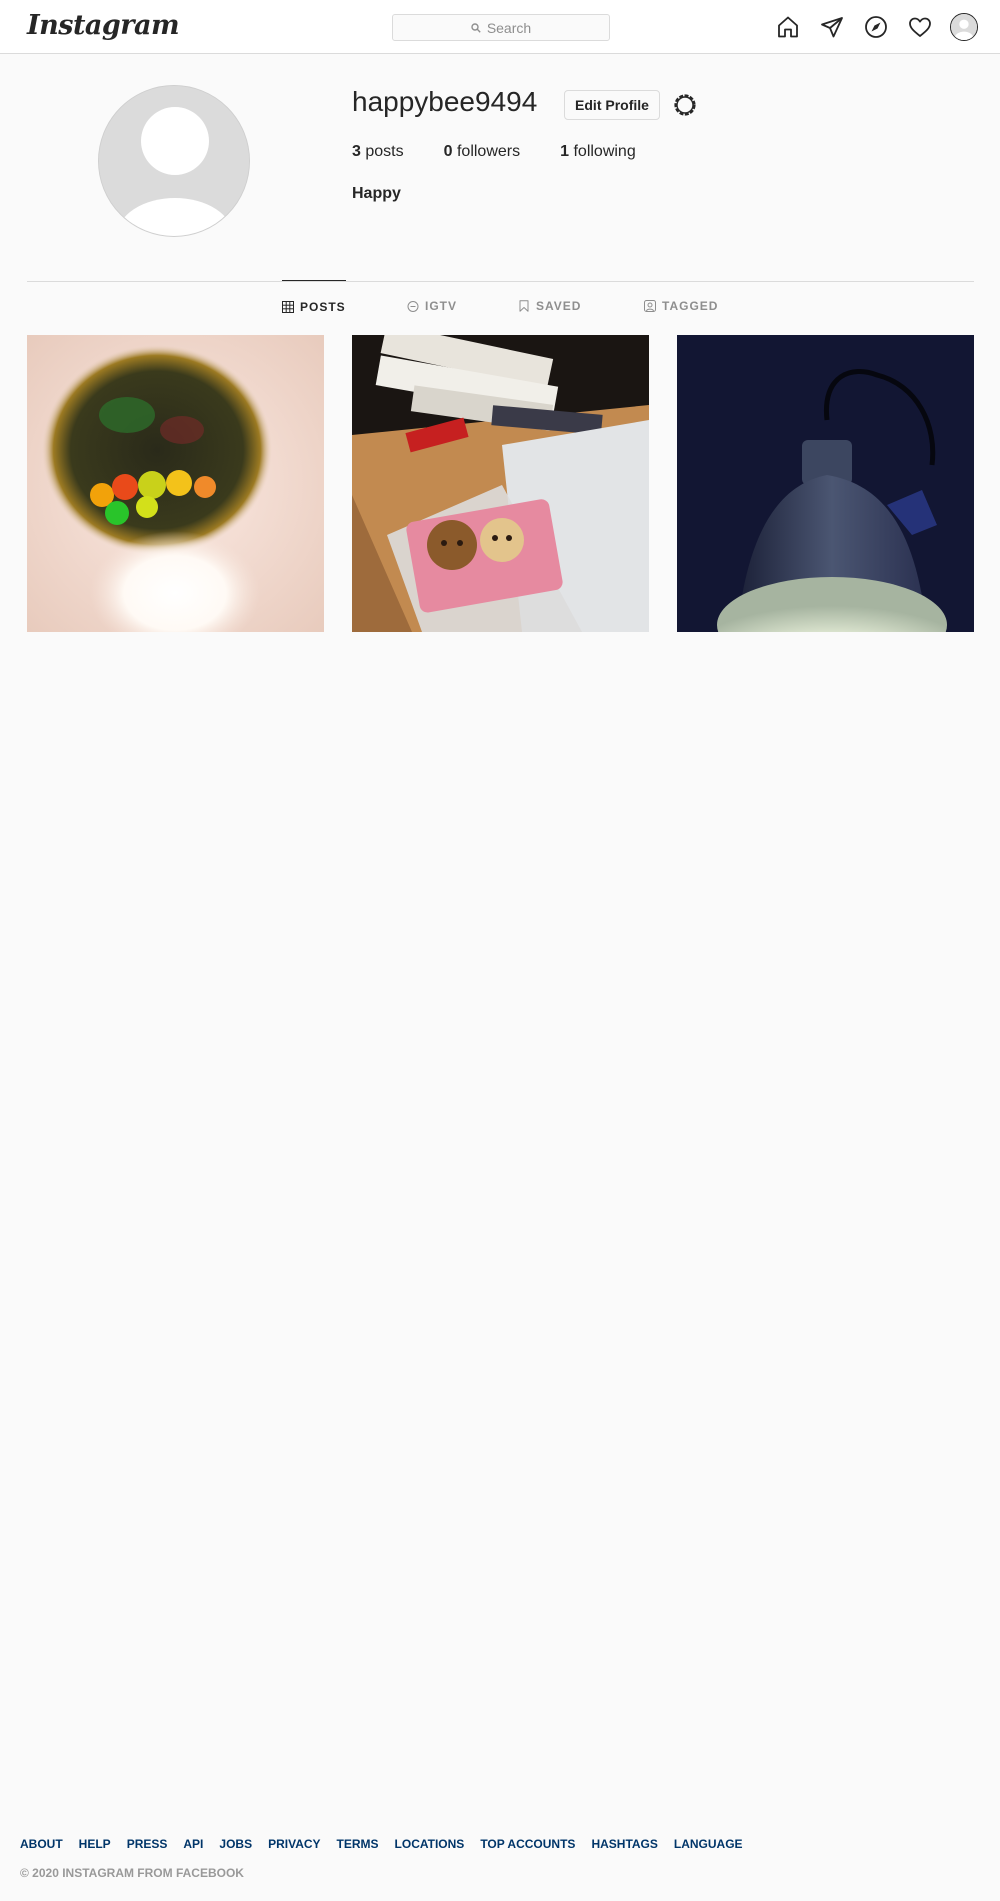  What do you see at coordinates (95, 1844) in the screenshot?
I see `footer-link-help: HELP` at bounding box center [95, 1844].